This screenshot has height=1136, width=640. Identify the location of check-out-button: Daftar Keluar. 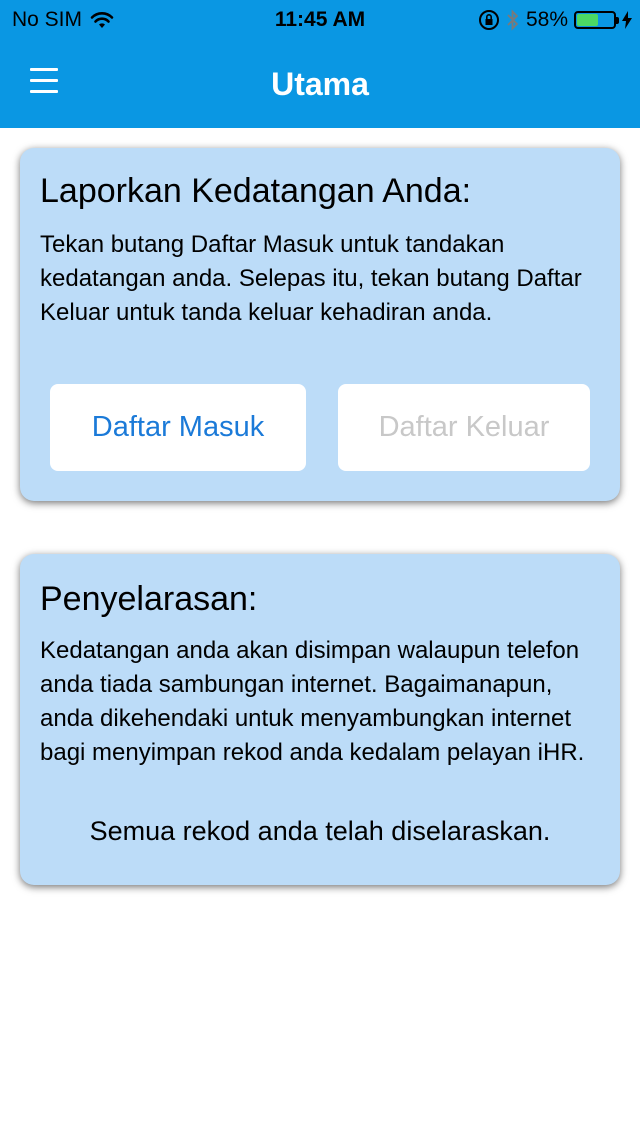
(464, 427).